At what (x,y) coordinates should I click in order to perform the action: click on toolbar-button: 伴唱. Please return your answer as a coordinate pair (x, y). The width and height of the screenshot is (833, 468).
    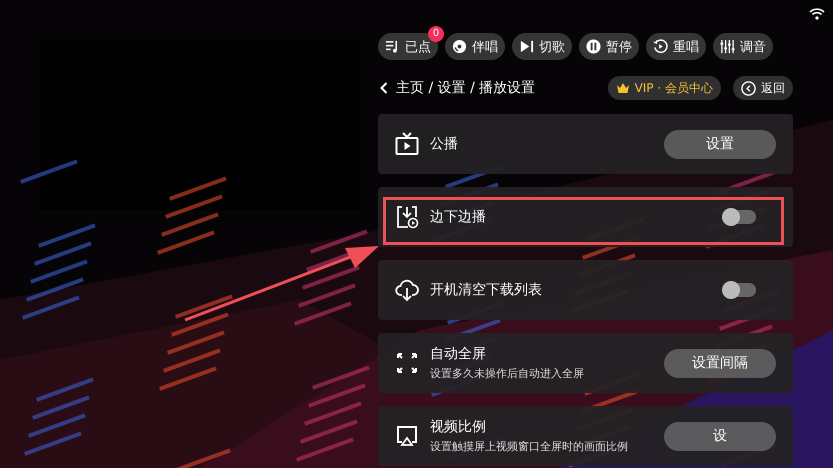
    Looking at the image, I should click on (475, 46).